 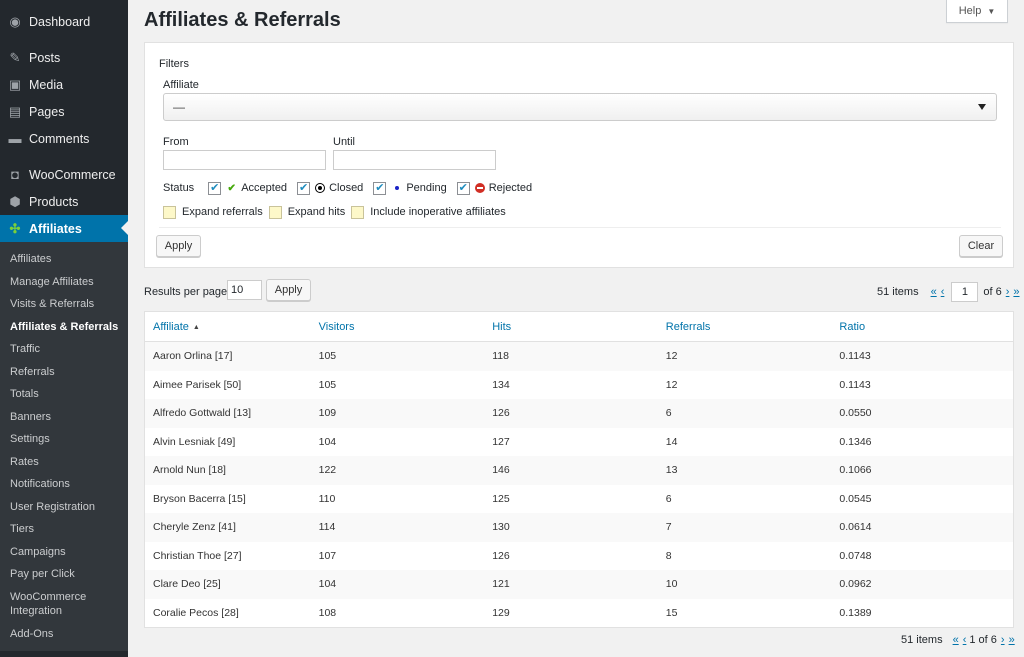 What do you see at coordinates (346, 188) in the screenshot?
I see `status-closed-label: Closed` at bounding box center [346, 188].